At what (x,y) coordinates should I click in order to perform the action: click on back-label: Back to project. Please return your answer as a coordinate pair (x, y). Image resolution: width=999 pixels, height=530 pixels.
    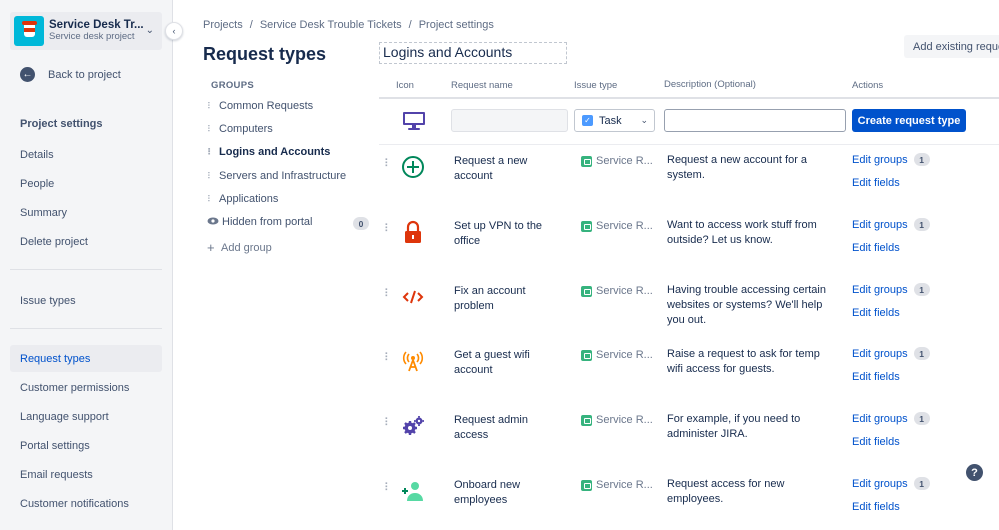
    Looking at the image, I should click on (84, 74).